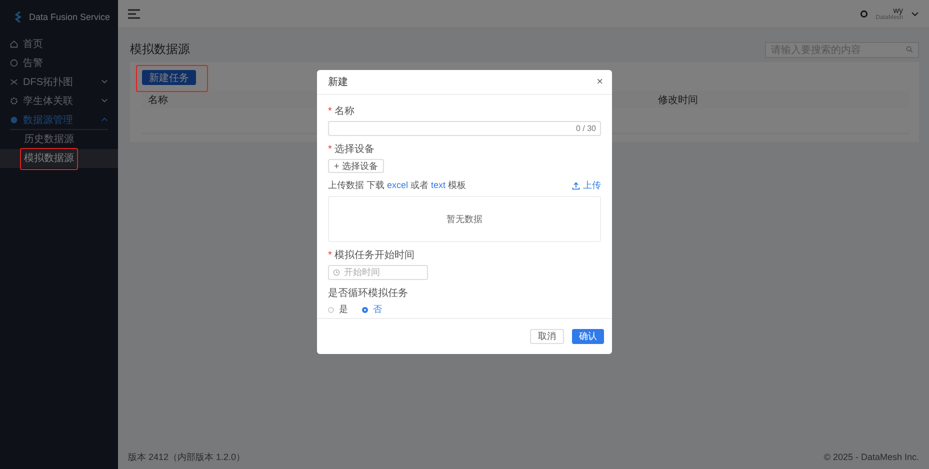 This screenshot has height=469, width=929. Describe the element at coordinates (464, 219) in the screenshot. I see `empty-text: 暂无数据` at that location.